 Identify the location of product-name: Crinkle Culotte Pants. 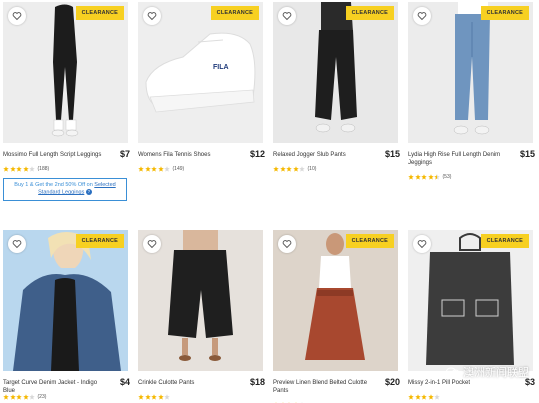
(188, 383).